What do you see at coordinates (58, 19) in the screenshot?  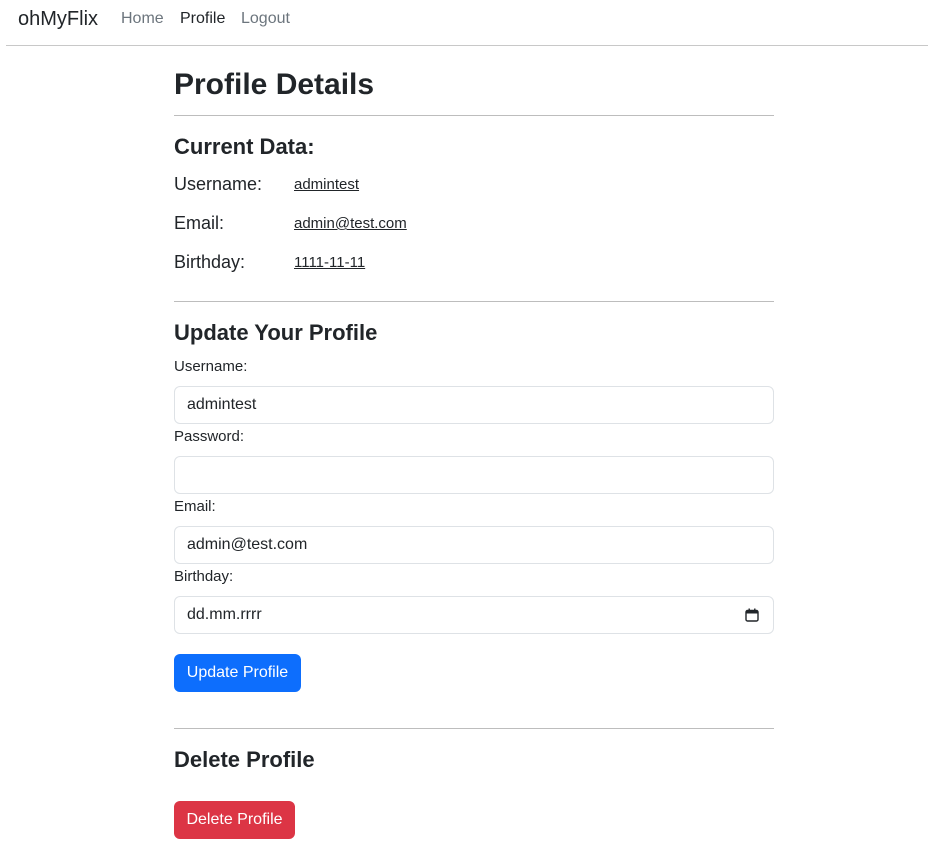 I see `brand-link: ohMyFlix` at bounding box center [58, 19].